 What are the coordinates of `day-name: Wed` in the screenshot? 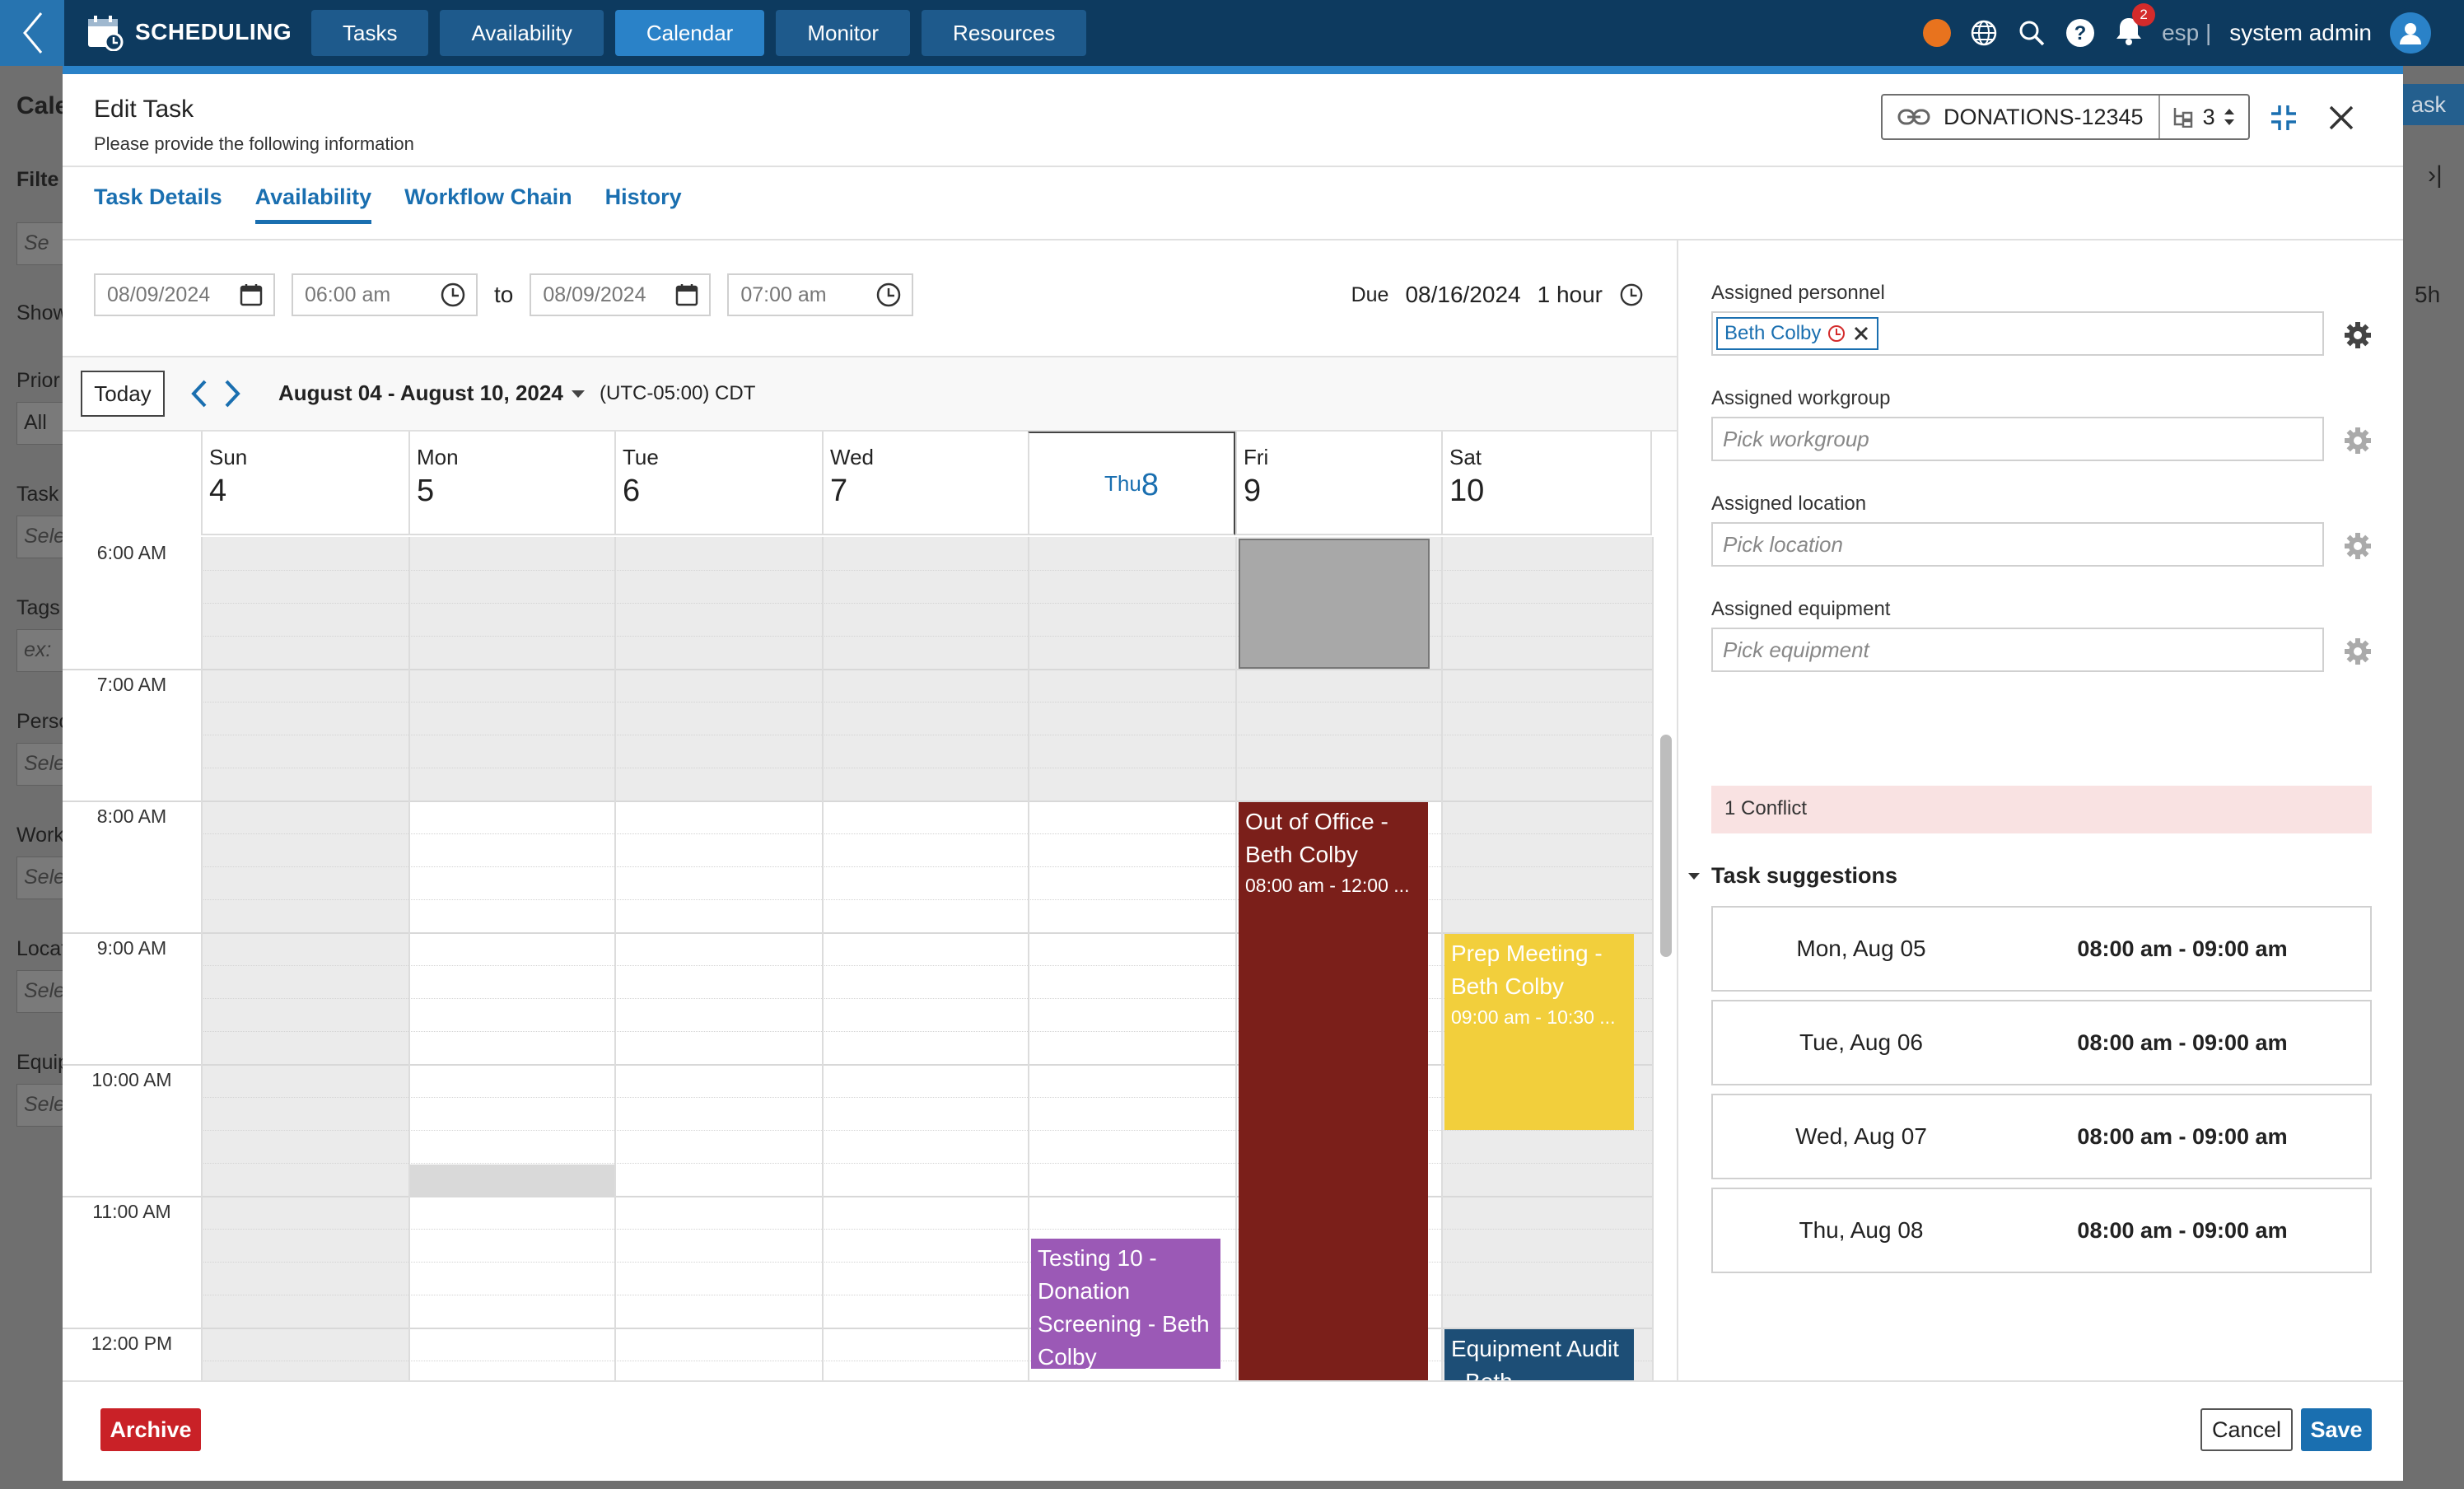 It's located at (852, 457).